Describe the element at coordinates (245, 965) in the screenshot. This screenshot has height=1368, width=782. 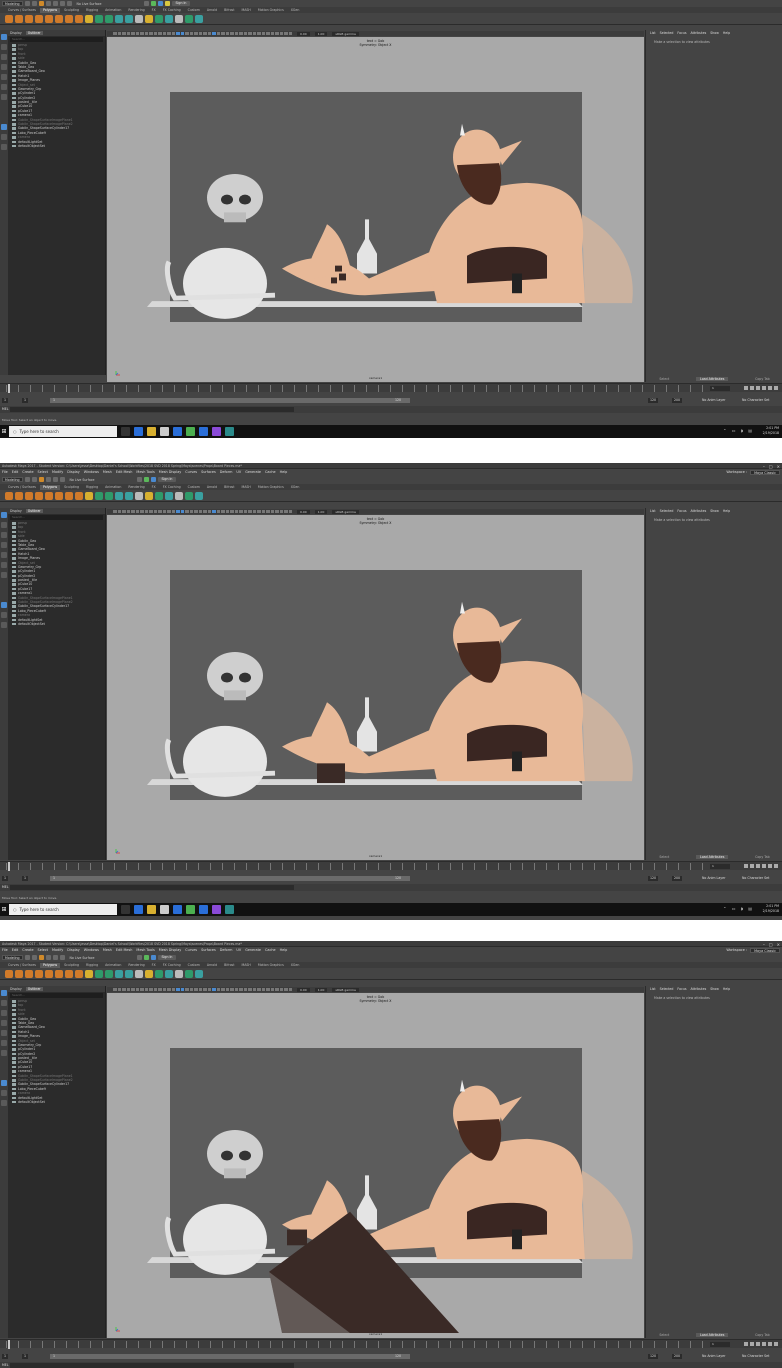
I see `shelf-tab: MASH` at that location.